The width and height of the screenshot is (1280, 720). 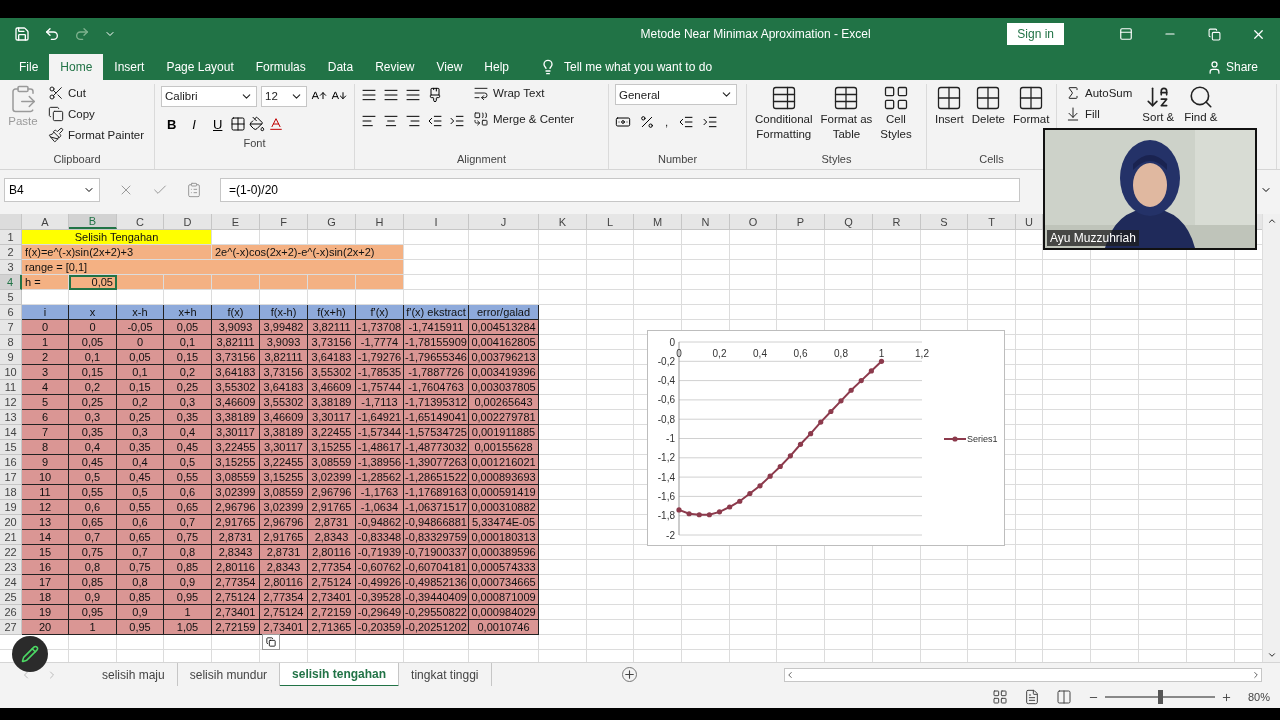 I want to click on ribbon-tab: Home, so click(x=76, y=67).